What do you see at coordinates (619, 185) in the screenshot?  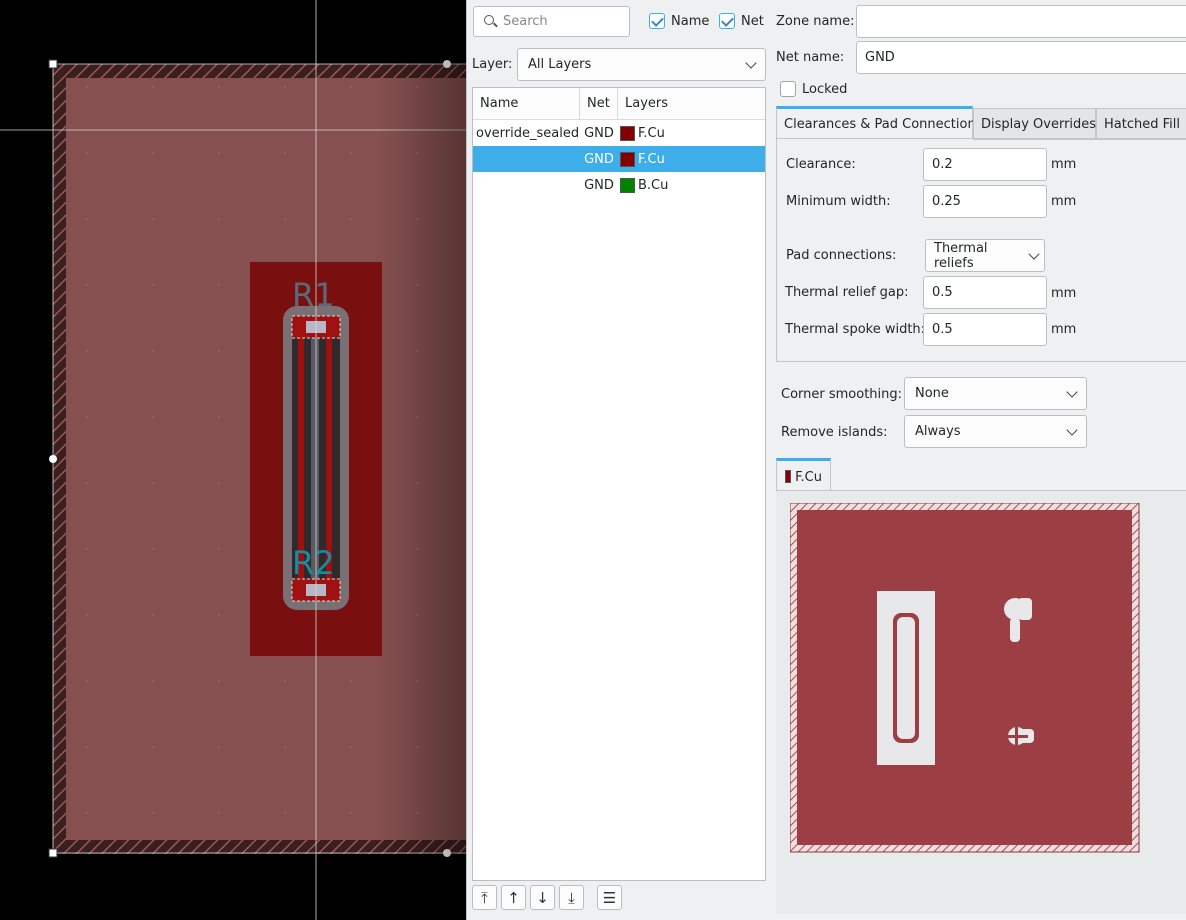 I see `table-row: GND B.Cu` at bounding box center [619, 185].